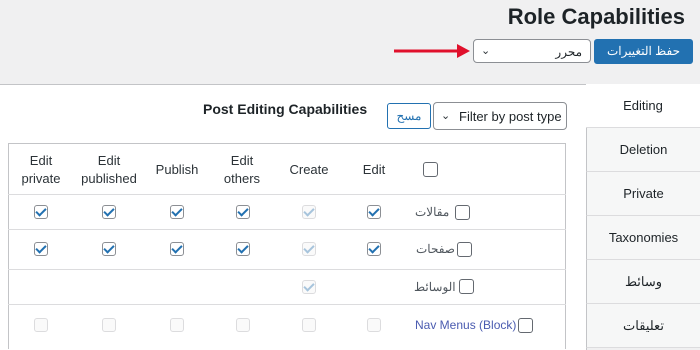 Image resolution: width=700 pixels, height=350 pixels. What do you see at coordinates (568, 52) in the screenshot?
I see `role-select-value: محرر` at bounding box center [568, 52].